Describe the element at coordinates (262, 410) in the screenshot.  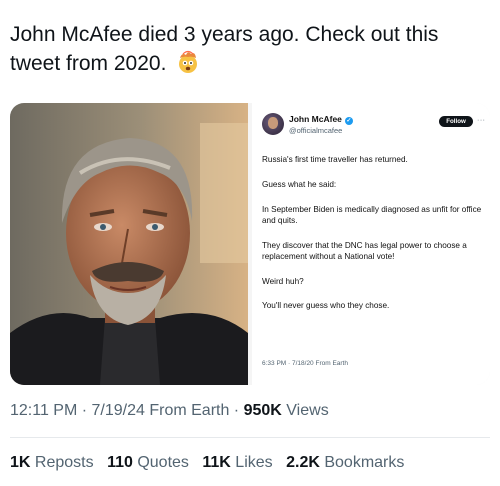
I see `views-count: 950K` at that location.